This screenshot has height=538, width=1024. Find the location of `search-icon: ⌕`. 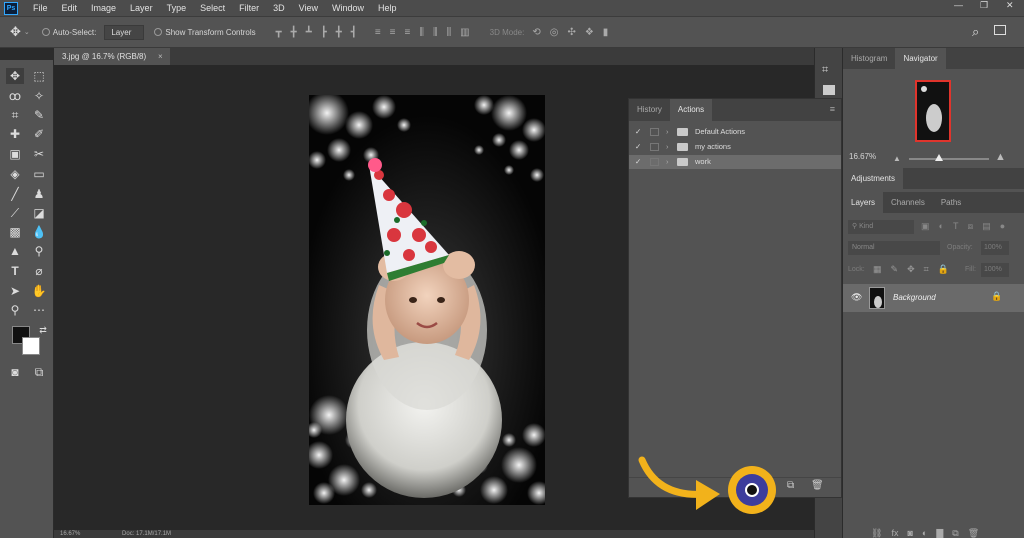

search-icon: ⌕ is located at coordinates (975, 32).